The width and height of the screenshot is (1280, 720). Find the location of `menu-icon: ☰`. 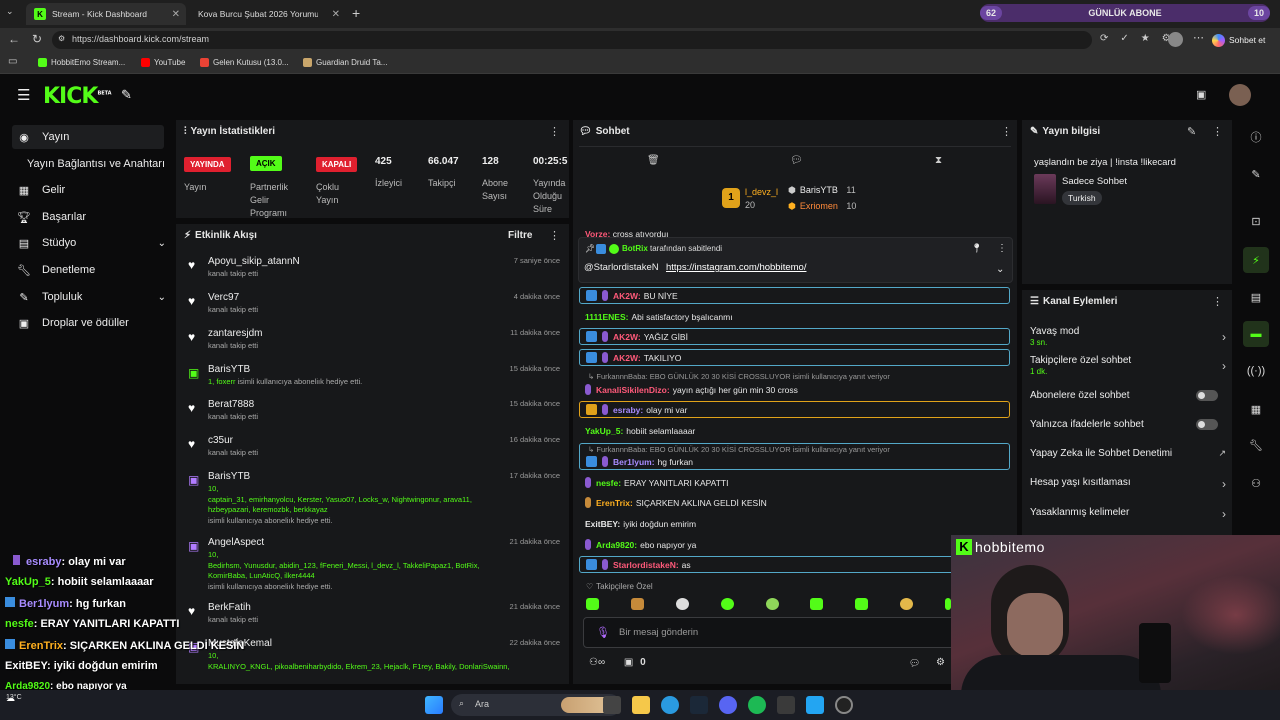

menu-icon: ☰ is located at coordinates (23, 95).